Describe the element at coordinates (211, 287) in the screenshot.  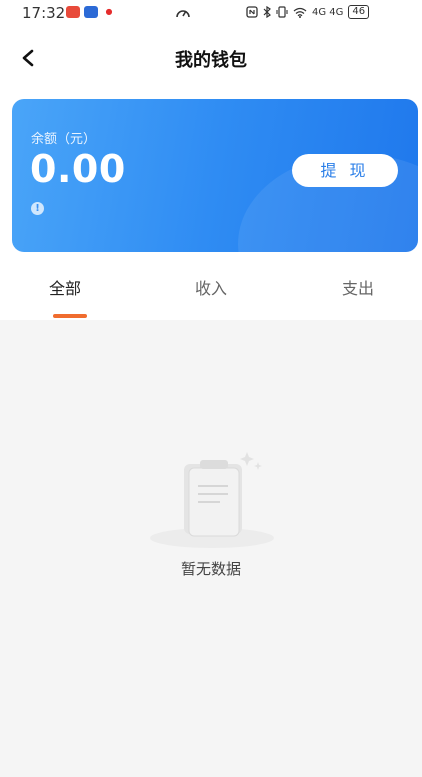
I see `tab-income: 收入` at that location.